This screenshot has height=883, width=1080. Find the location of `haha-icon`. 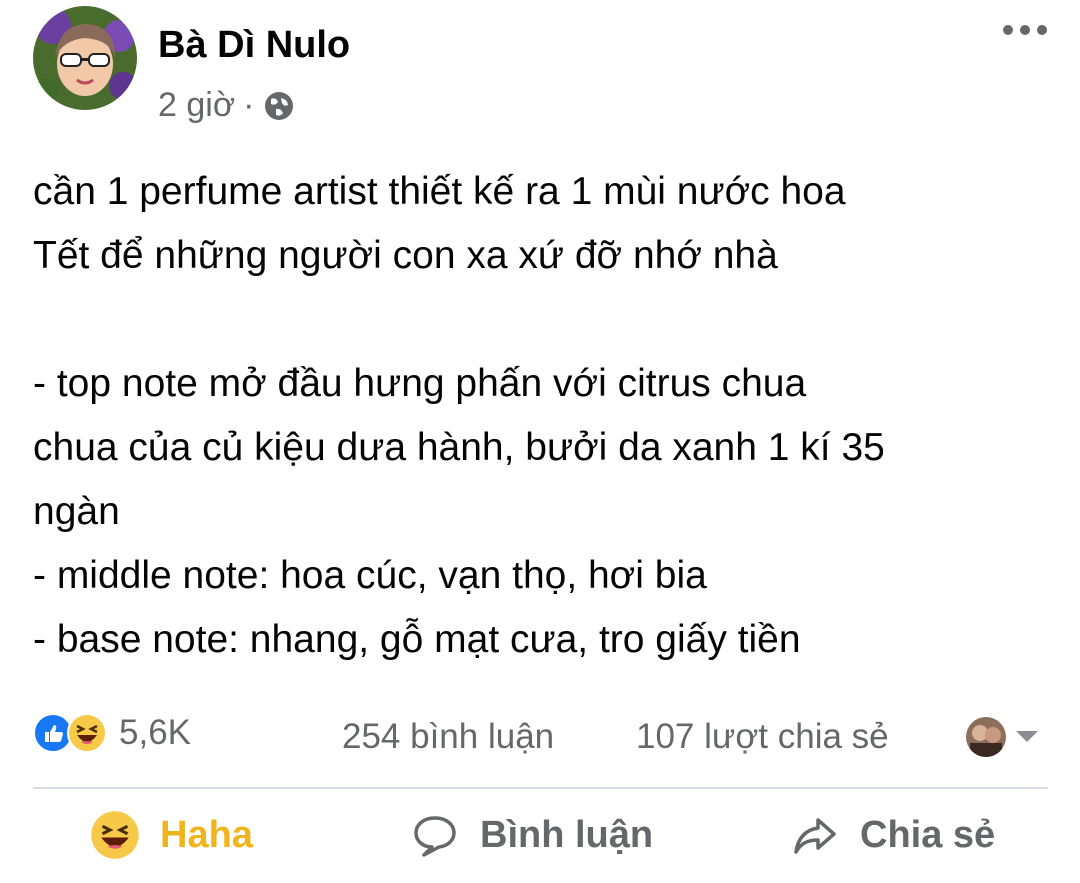

haha-icon is located at coordinates (115, 835).